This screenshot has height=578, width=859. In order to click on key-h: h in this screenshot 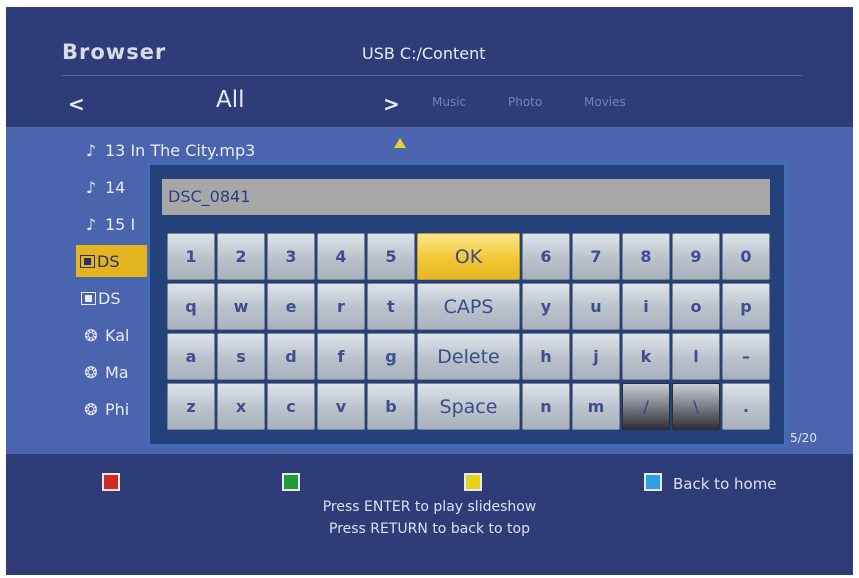, I will do `click(546, 356)`.